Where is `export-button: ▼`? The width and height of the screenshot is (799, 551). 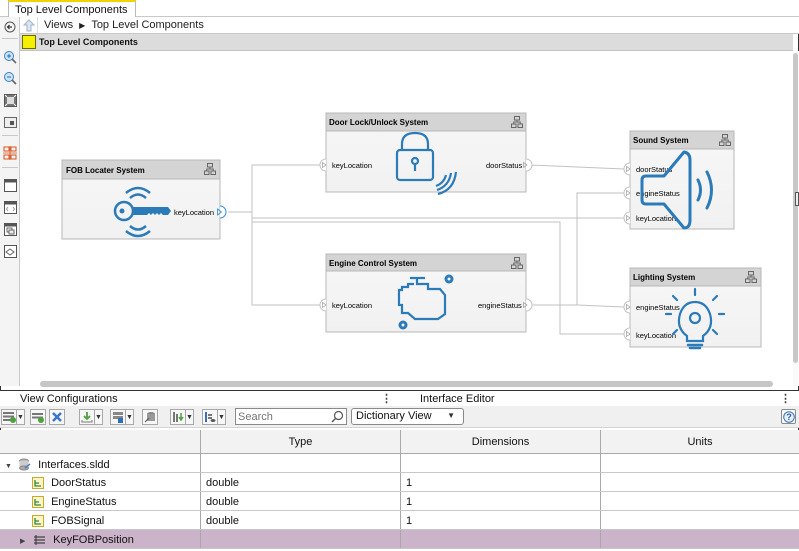 export-button: ▼ is located at coordinates (182, 417).